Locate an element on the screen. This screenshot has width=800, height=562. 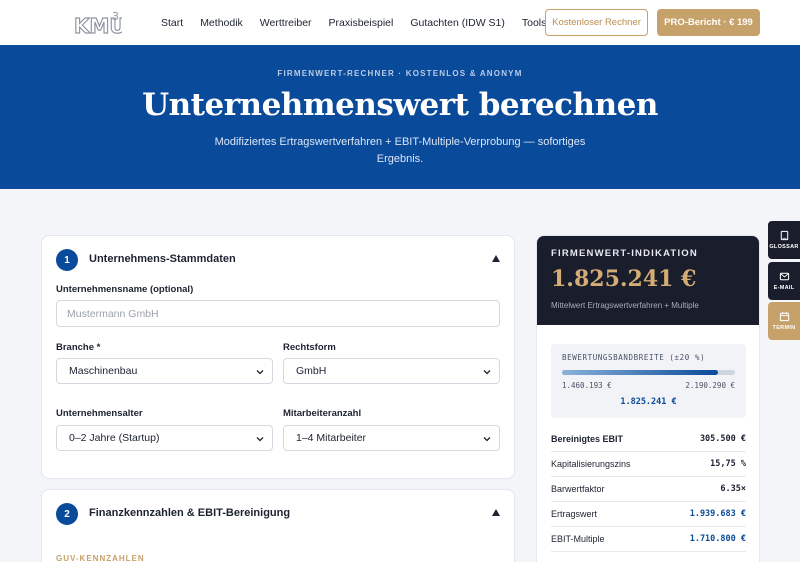
hero-eyebrow: FIRMENWERT-RECHNER · KOSTENLOS & ANONYM is located at coordinates (400, 73).